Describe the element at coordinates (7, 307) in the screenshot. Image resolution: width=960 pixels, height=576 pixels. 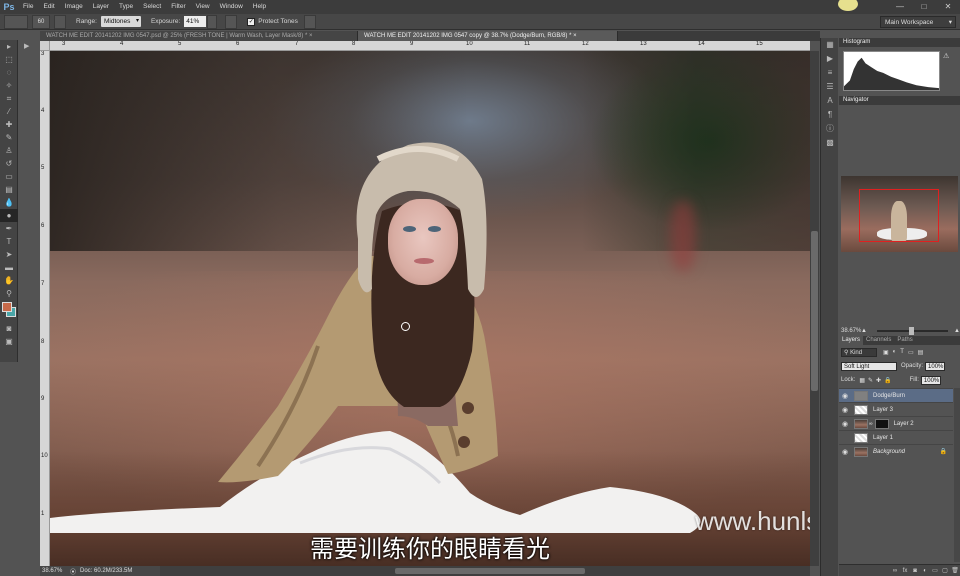
I see `foreground-color-swatch` at that location.